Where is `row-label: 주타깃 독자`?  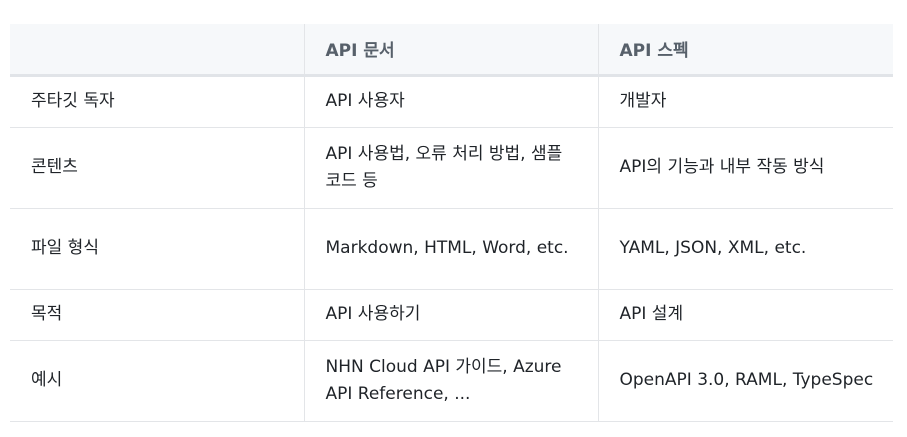 row-label: 주타깃 독자 is located at coordinates (73, 101).